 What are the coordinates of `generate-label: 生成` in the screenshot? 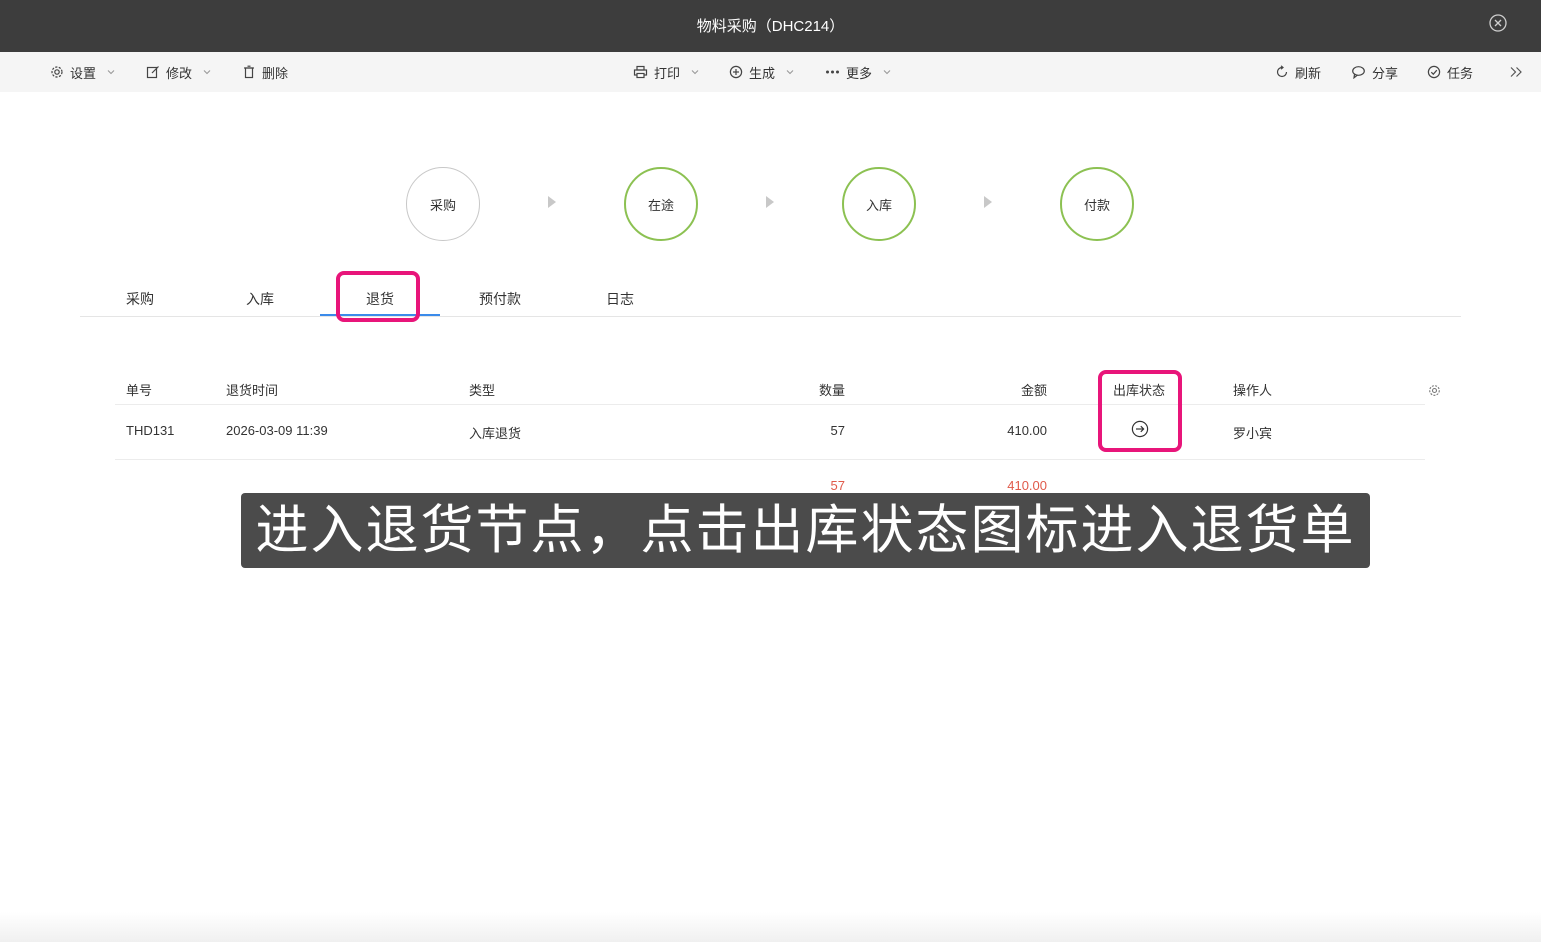 It's located at (762, 73).